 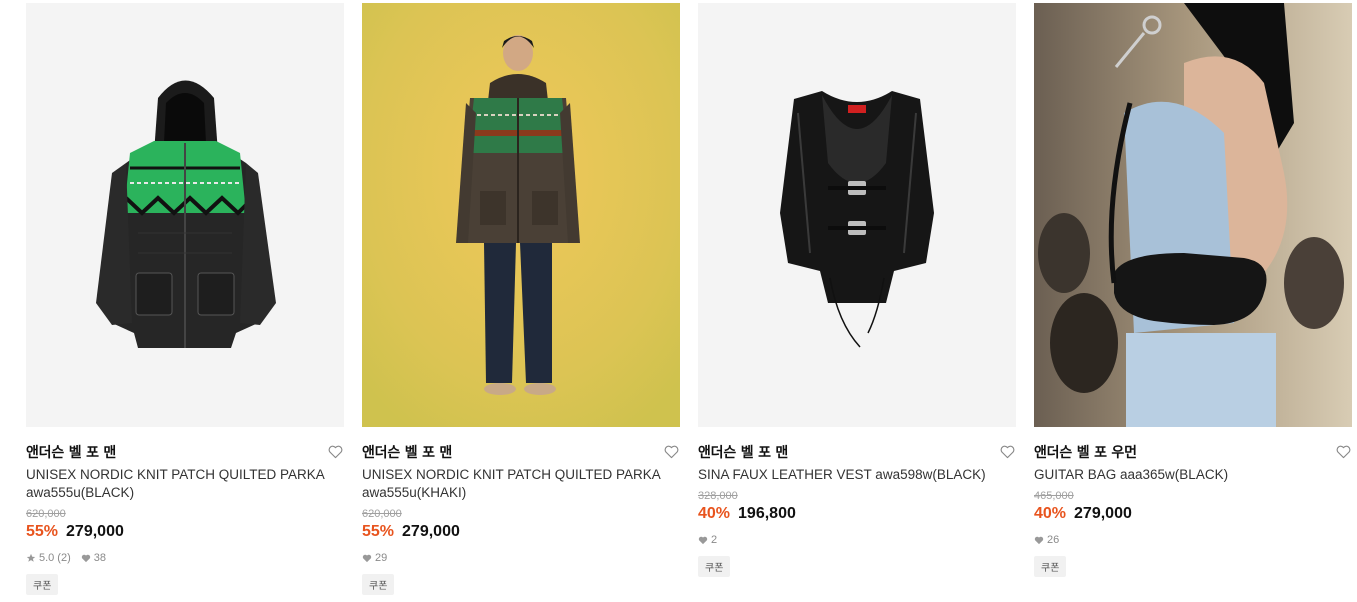 I want to click on price-row: 40% 196,800, so click(x=857, y=514).